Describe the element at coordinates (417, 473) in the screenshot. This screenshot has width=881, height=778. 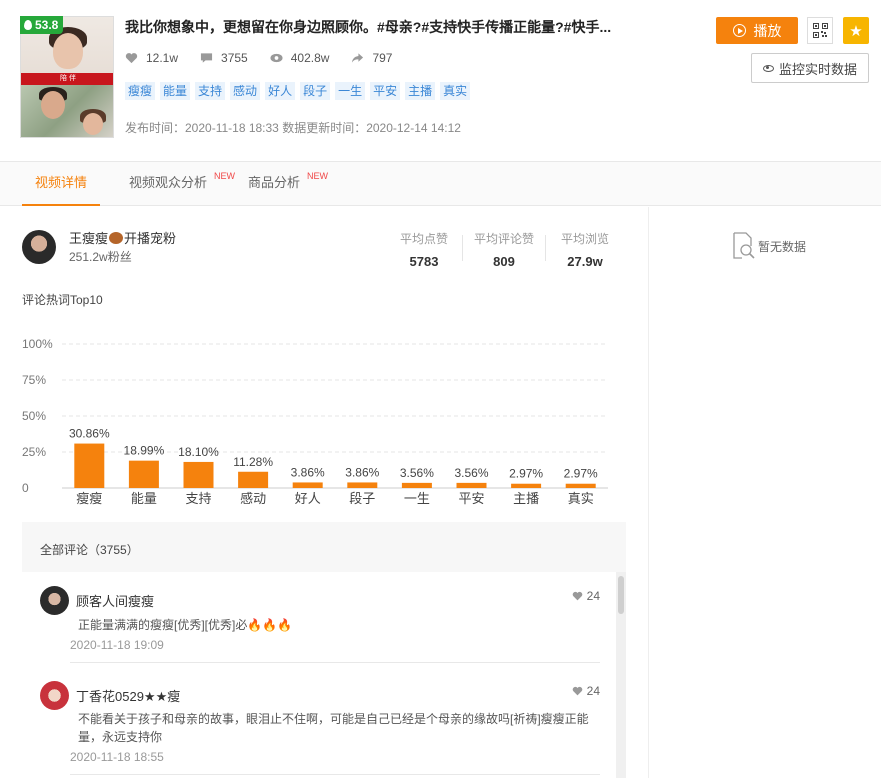
I see `data-label: 3.56%` at that location.